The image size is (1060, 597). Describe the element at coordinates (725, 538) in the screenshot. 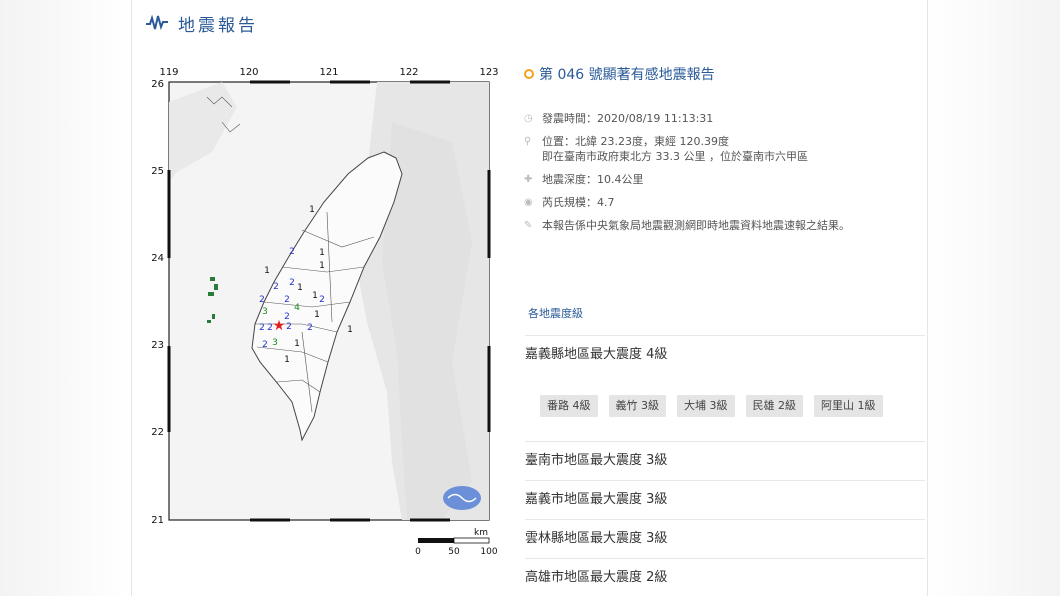

I see `region-row-yunlin: 雲林縣地區最大震度 3級` at that location.